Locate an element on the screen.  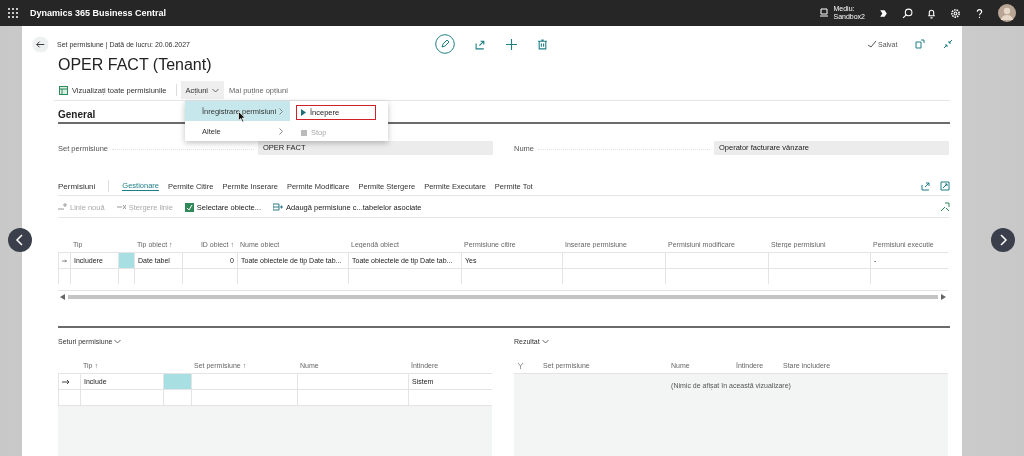
collapse-icon is located at coordinates (948, 44).